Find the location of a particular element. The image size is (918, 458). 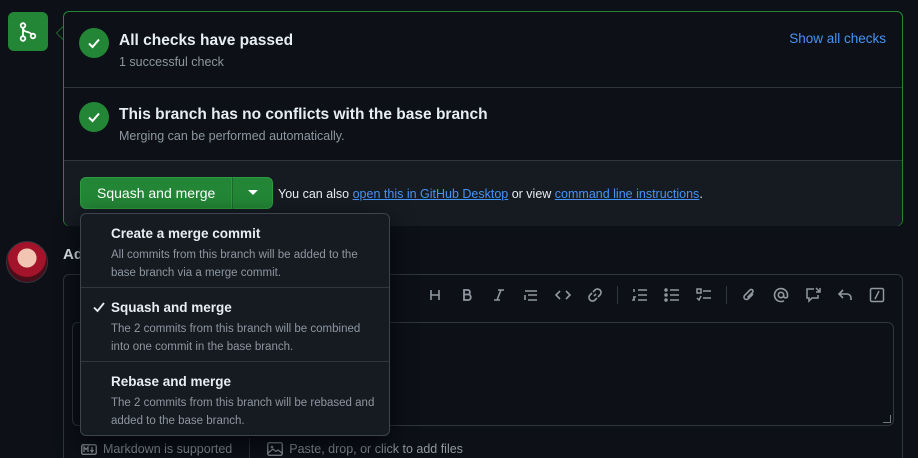

show-all-checks-link: Show all checks is located at coordinates (837, 38).